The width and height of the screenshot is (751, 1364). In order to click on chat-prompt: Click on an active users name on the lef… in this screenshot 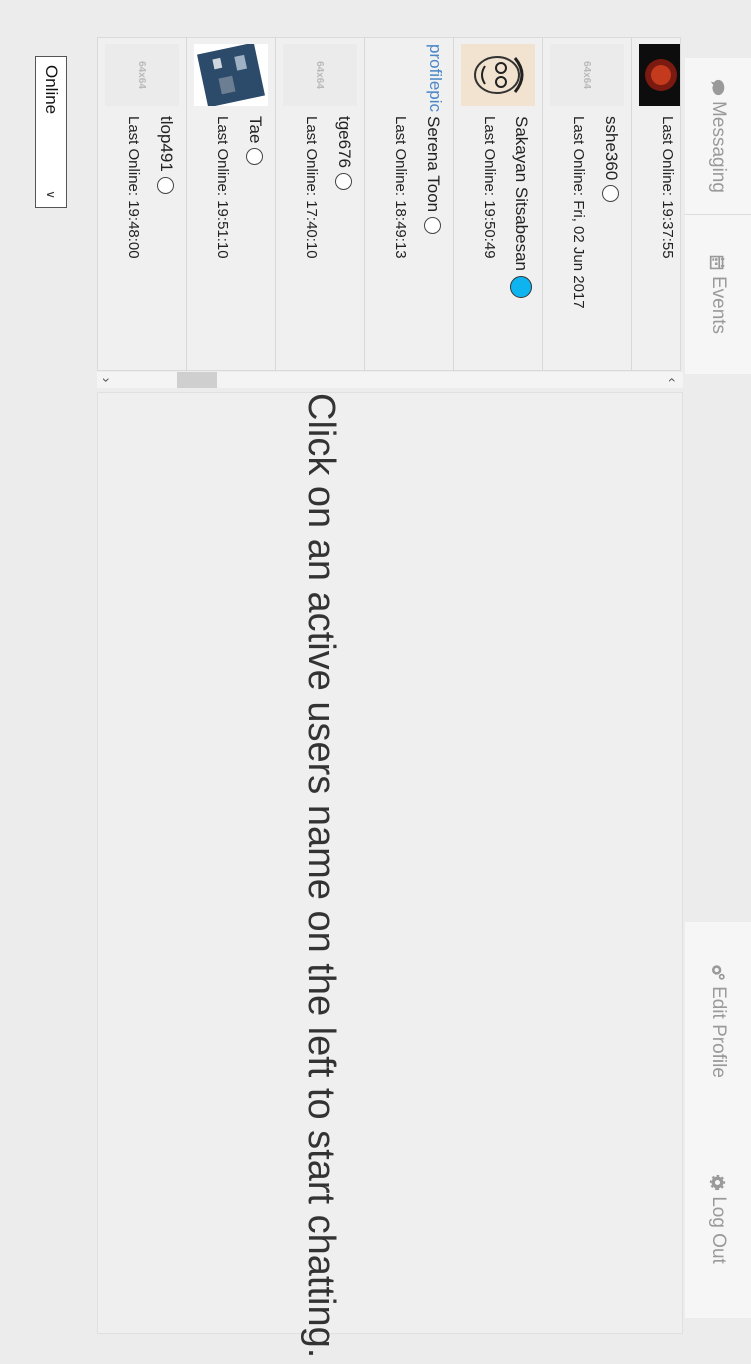, I will do `click(321, 876)`.